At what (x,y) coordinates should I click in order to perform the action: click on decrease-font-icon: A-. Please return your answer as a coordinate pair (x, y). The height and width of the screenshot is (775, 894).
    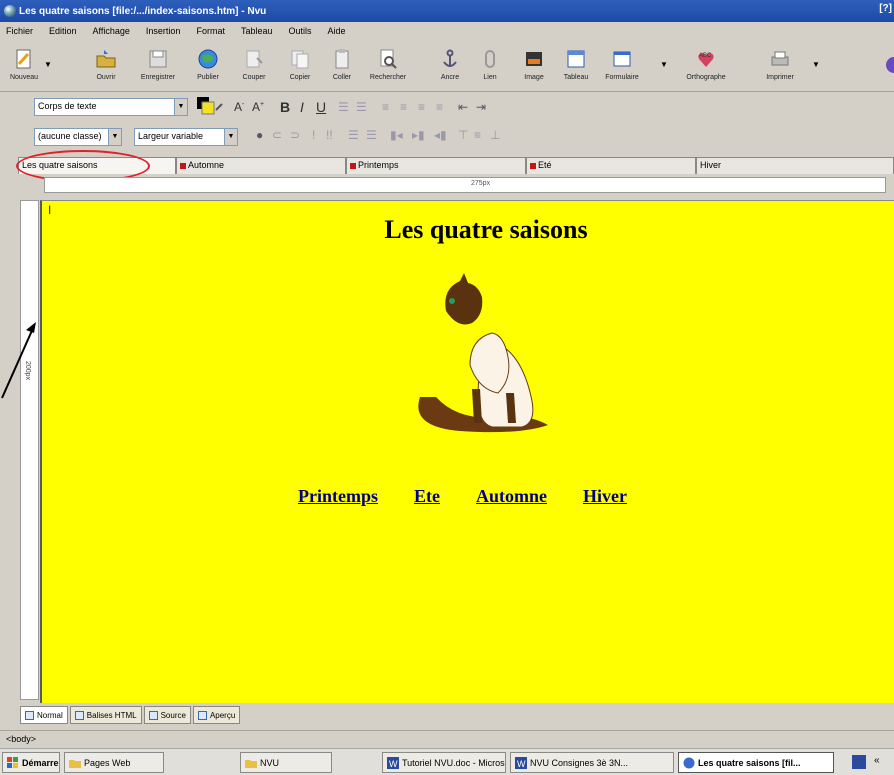
    Looking at the image, I should click on (239, 107).